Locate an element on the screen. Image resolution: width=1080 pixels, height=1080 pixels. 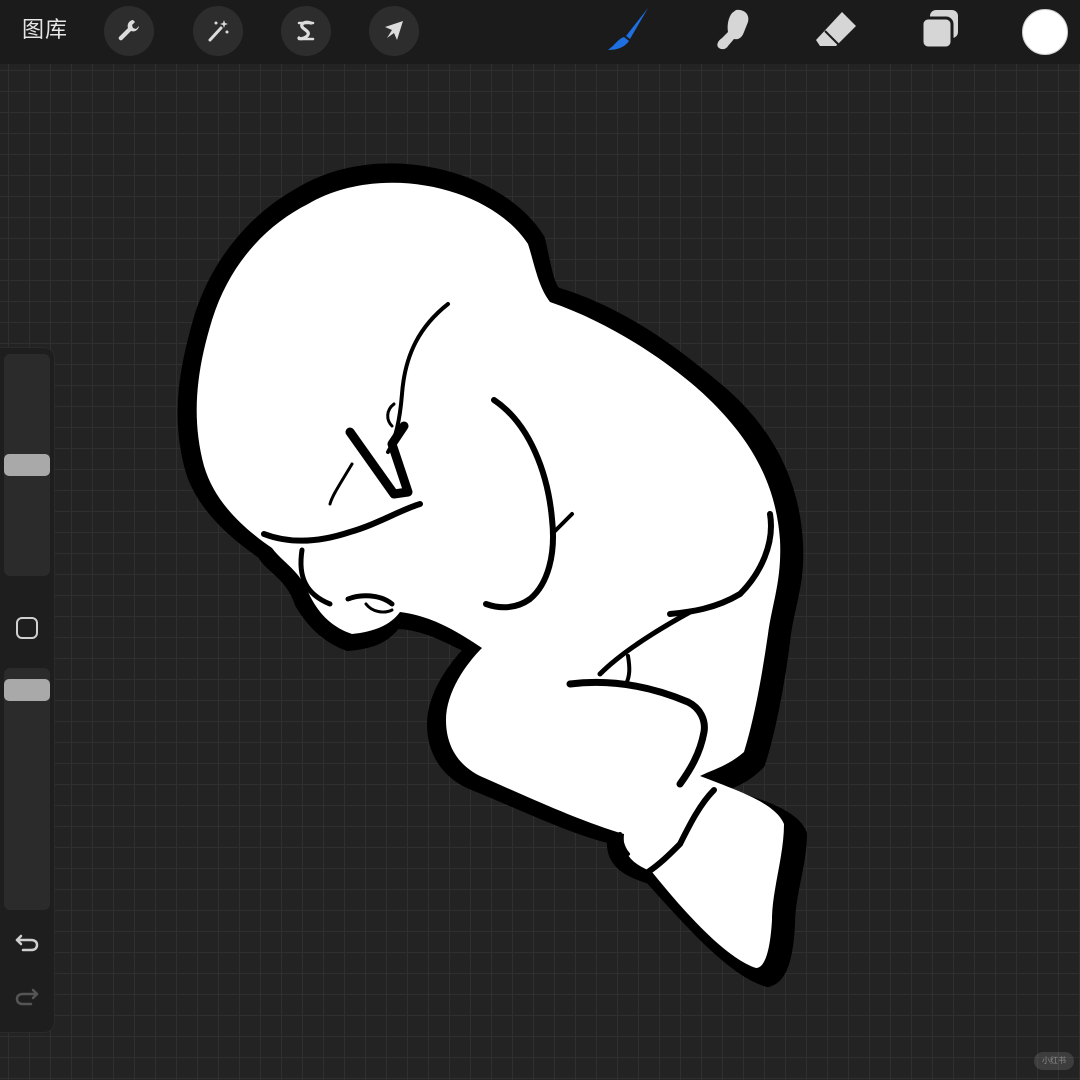
brush-tool is located at coordinates (628, 32).